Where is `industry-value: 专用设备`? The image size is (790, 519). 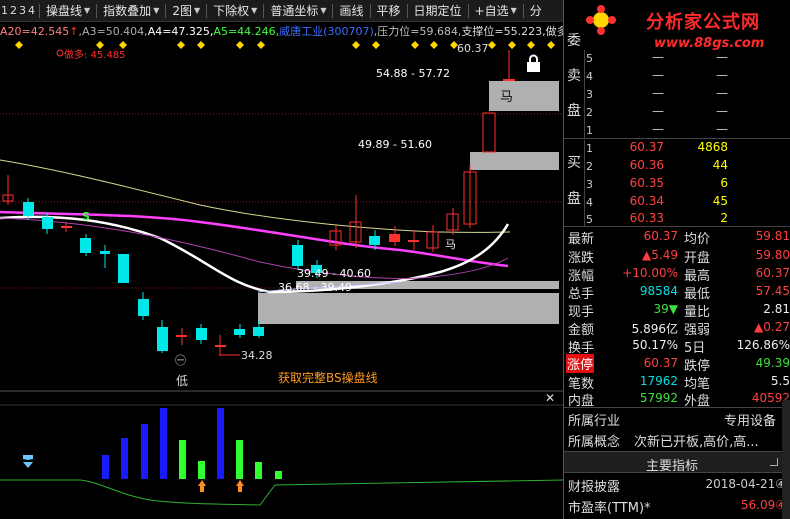 industry-value: 专用设备 is located at coordinates (750, 419).